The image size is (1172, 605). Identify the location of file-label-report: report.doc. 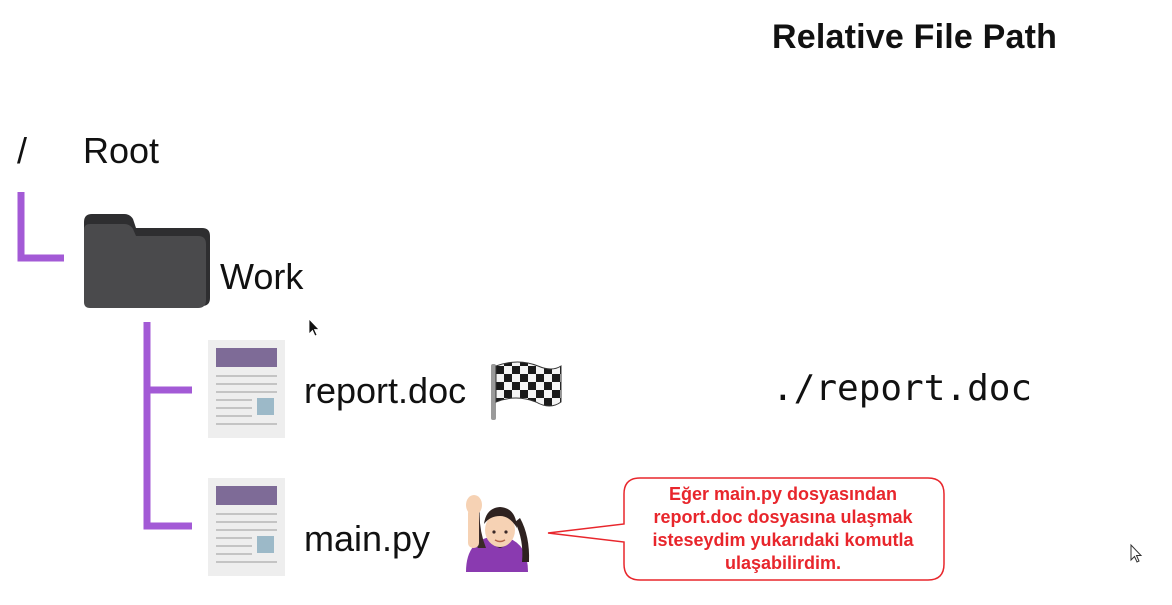
(385, 390).